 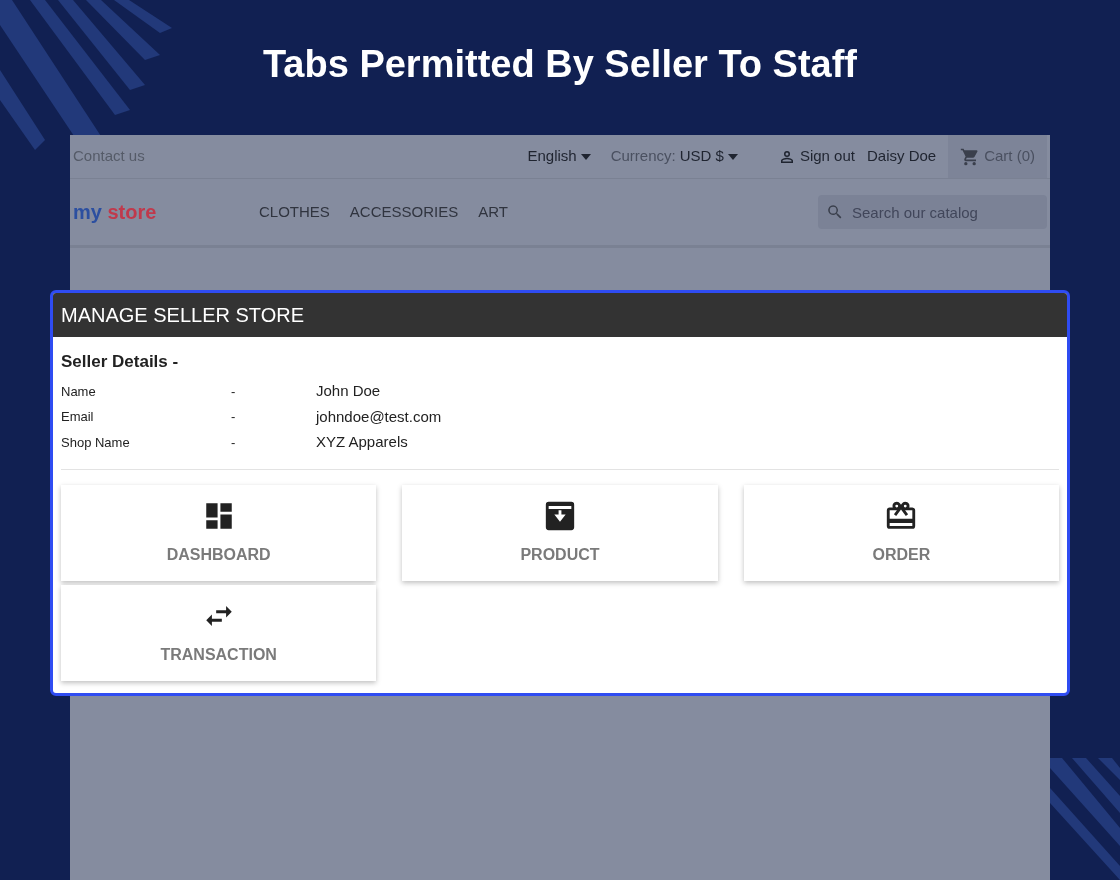 What do you see at coordinates (348, 391) in the screenshot?
I see `detail-value: John Doe` at bounding box center [348, 391].